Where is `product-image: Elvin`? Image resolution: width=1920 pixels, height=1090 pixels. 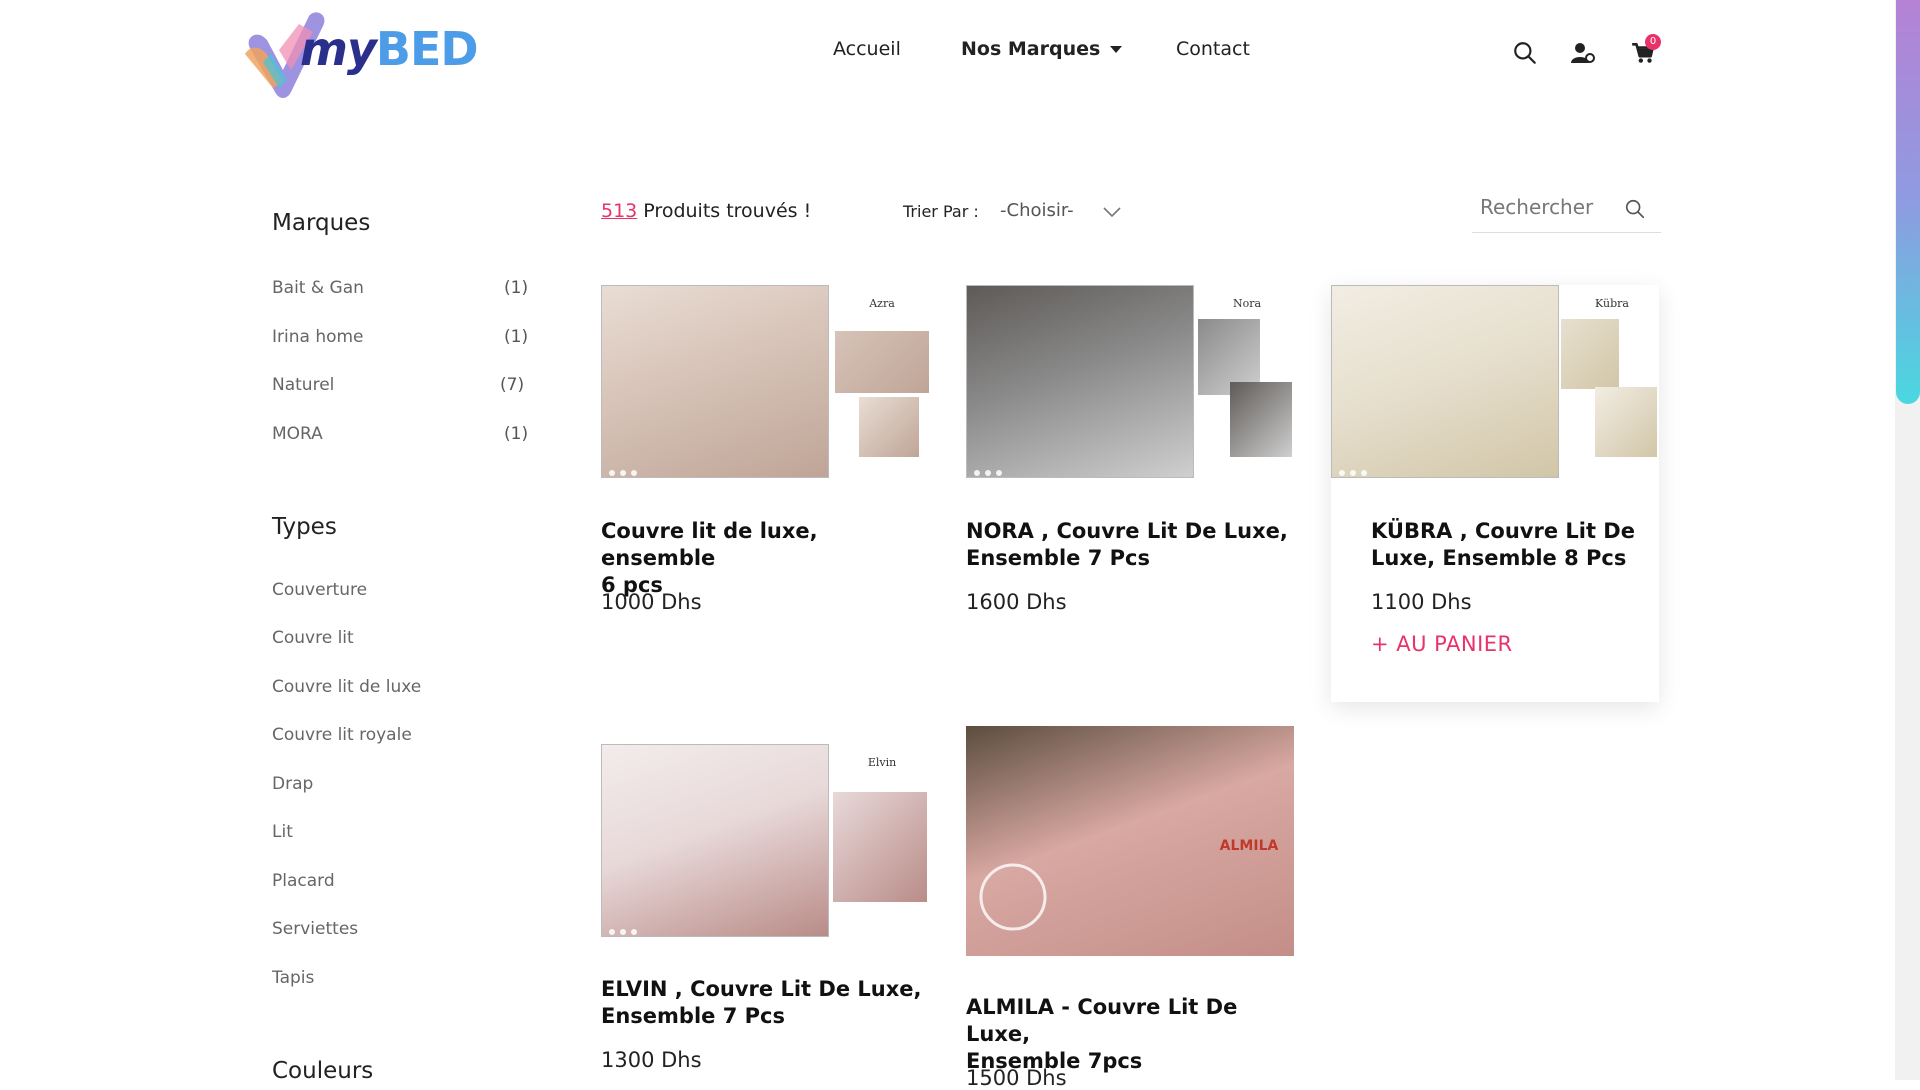 product-image: Elvin is located at coordinates (765, 840).